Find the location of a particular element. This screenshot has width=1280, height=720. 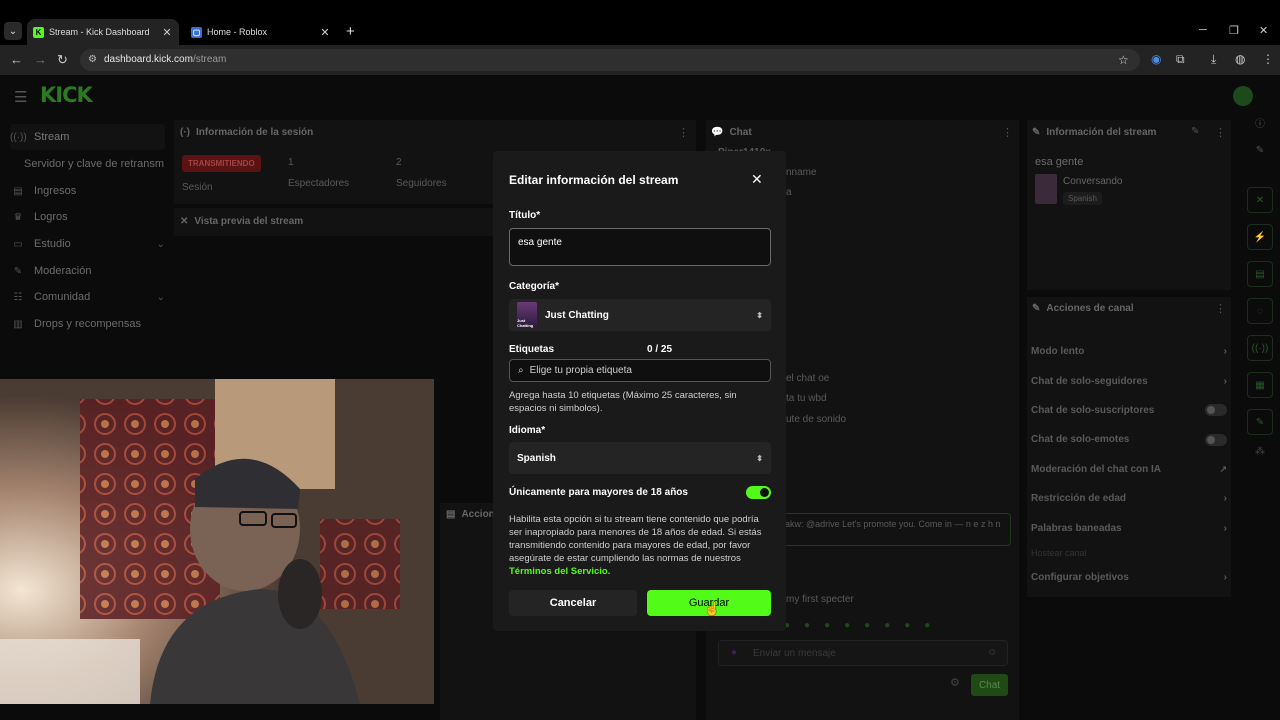

action-followers-only: Chat de solo-seguidores › is located at coordinates (1129, 380).